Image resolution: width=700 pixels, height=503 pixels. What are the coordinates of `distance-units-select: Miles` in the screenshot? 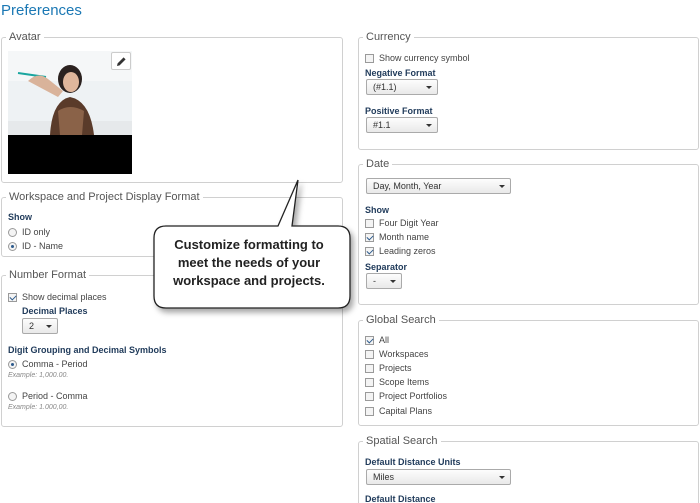 It's located at (438, 477).